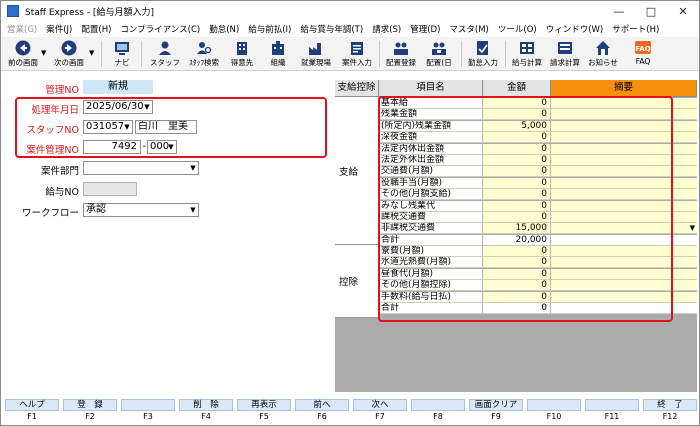  Describe the element at coordinates (204, 48) in the screenshot. I see `person-search-icon` at that location.